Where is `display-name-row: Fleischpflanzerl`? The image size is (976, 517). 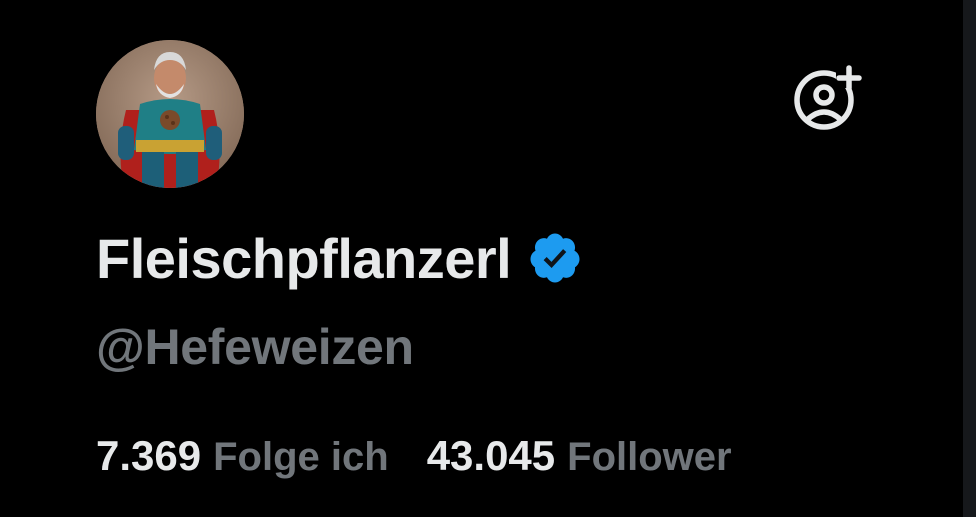 display-name-row: Fleischpflanzerl is located at coordinates (339, 258).